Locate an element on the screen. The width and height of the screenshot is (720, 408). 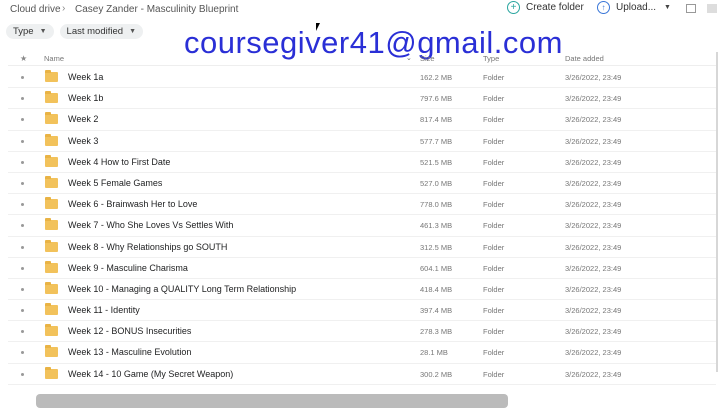
sort-arrow-icon: ⌄ is located at coordinates (409, 58).